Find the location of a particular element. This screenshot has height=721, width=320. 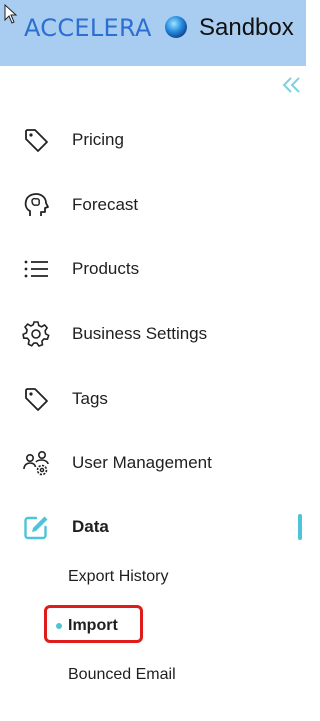

head-brain-icon is located at coordinates (36, 204).